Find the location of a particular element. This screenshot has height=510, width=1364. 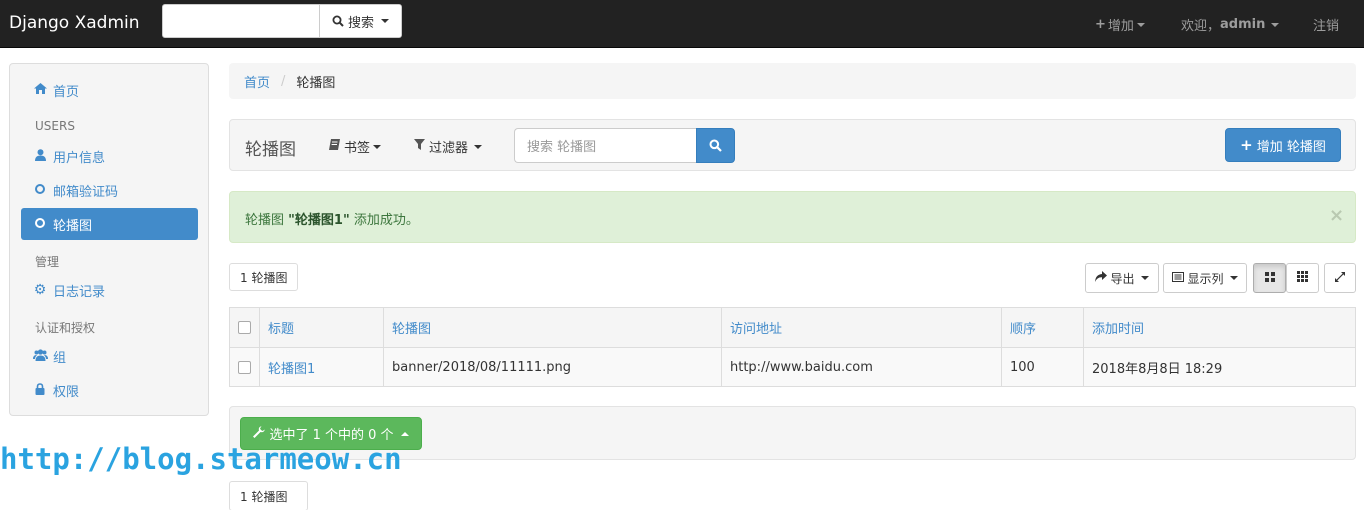

logout-link: 注销 is located at coordinates (1326, 24).